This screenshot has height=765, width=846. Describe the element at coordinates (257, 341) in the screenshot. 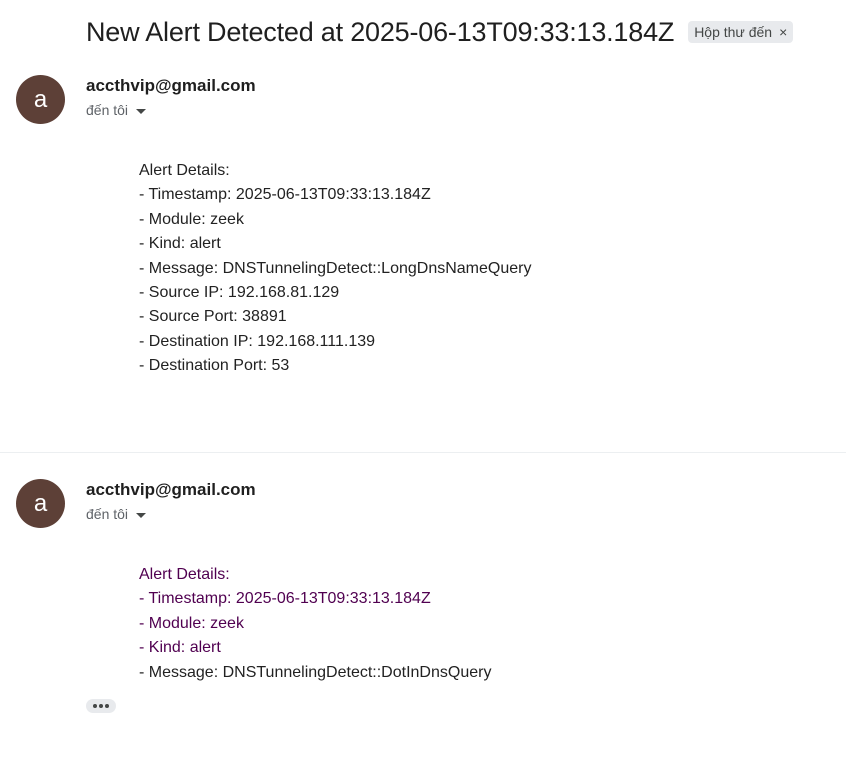

I see `body-line: - Destination IP: 192.168.111.139` at that location.